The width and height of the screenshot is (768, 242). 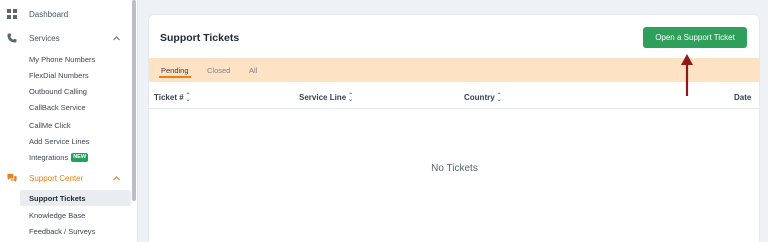 What do you see at coordinates (75, 215) in the screenshot?
I see `sidebar-item-knowledge-base: Knowledge Base` at bounding box center [75, 215].